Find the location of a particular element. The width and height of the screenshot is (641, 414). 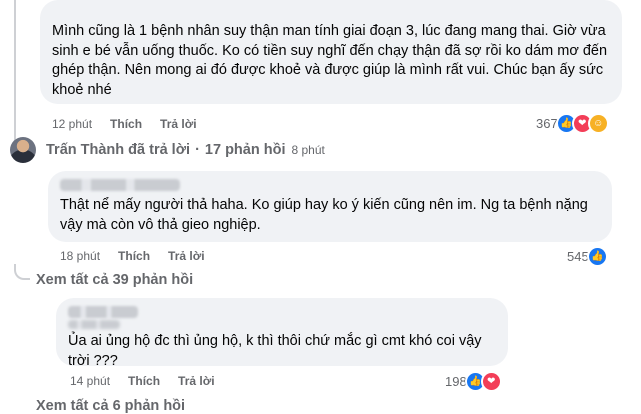

reaction-summary-3: 198 👍 ❤ is located at coordinates (473, 381).